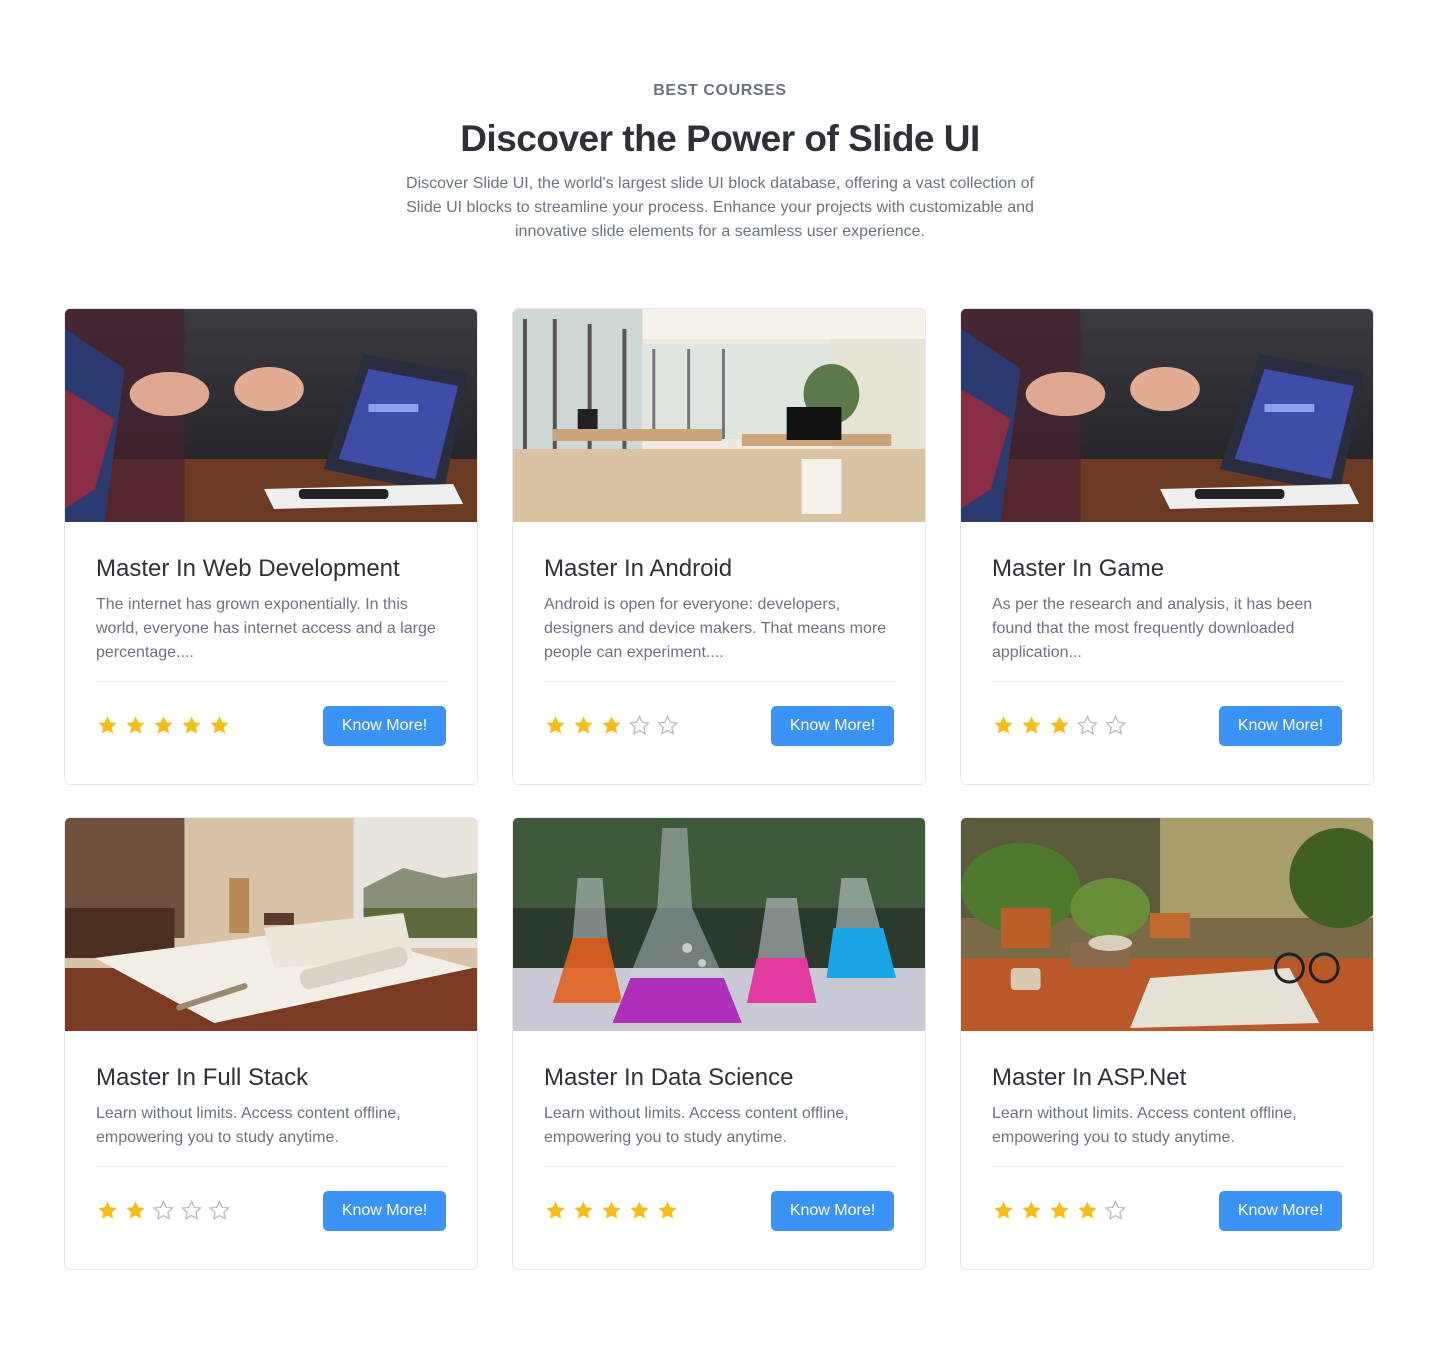 The image size is (1440, 1350). I want to click on course-title: Master In Android, so click(638, 568).